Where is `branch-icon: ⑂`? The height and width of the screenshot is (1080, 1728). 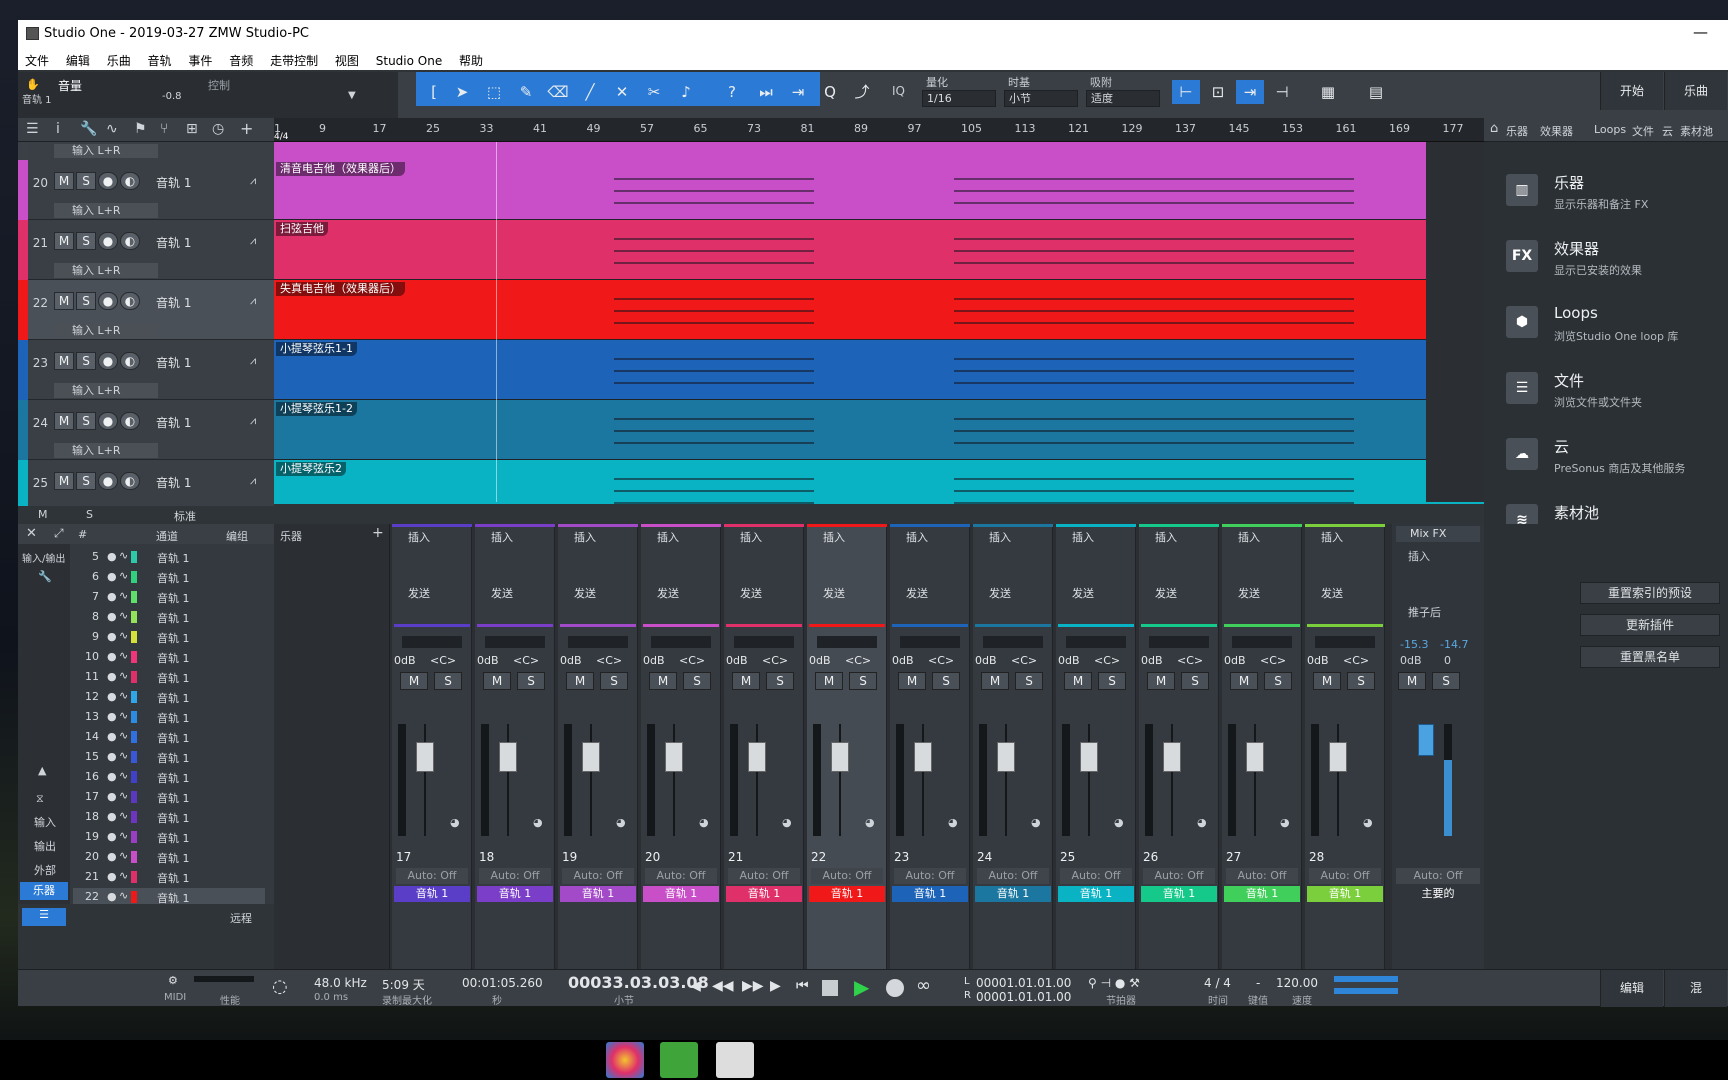
branch-icon: ⑂ is located at coordinates (164, 129).